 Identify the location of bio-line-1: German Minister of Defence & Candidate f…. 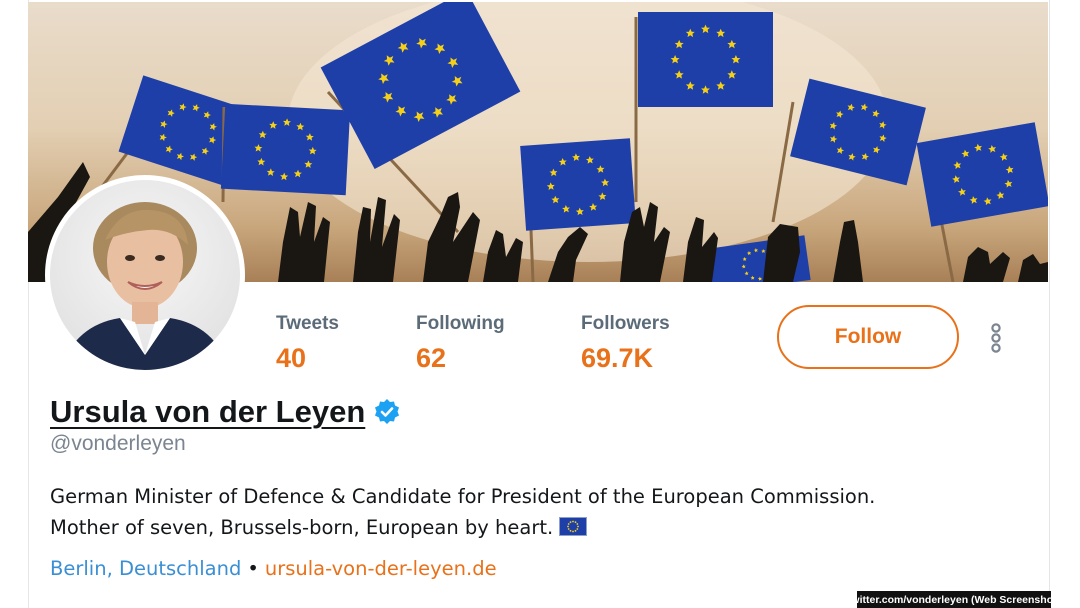
(463, 496).